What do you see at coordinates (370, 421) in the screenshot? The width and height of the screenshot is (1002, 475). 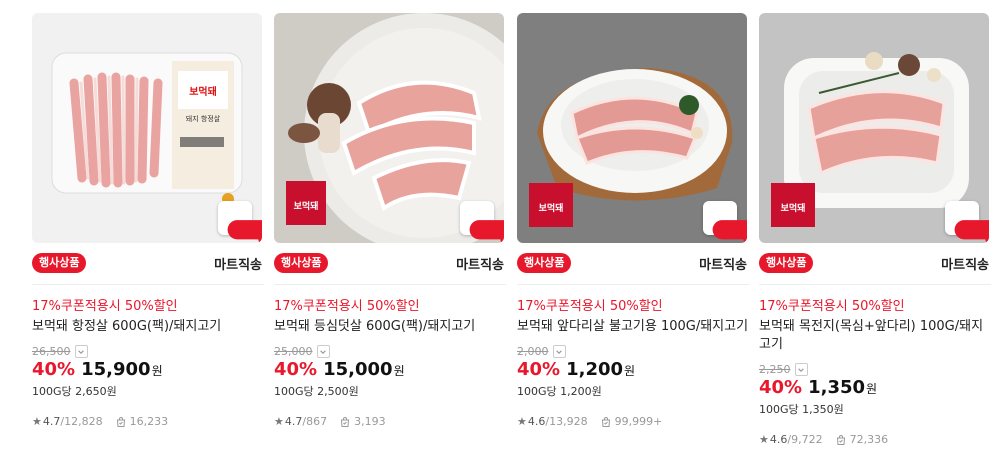 I see `purchase-count: 3,193` at bounding box center [370, 421].